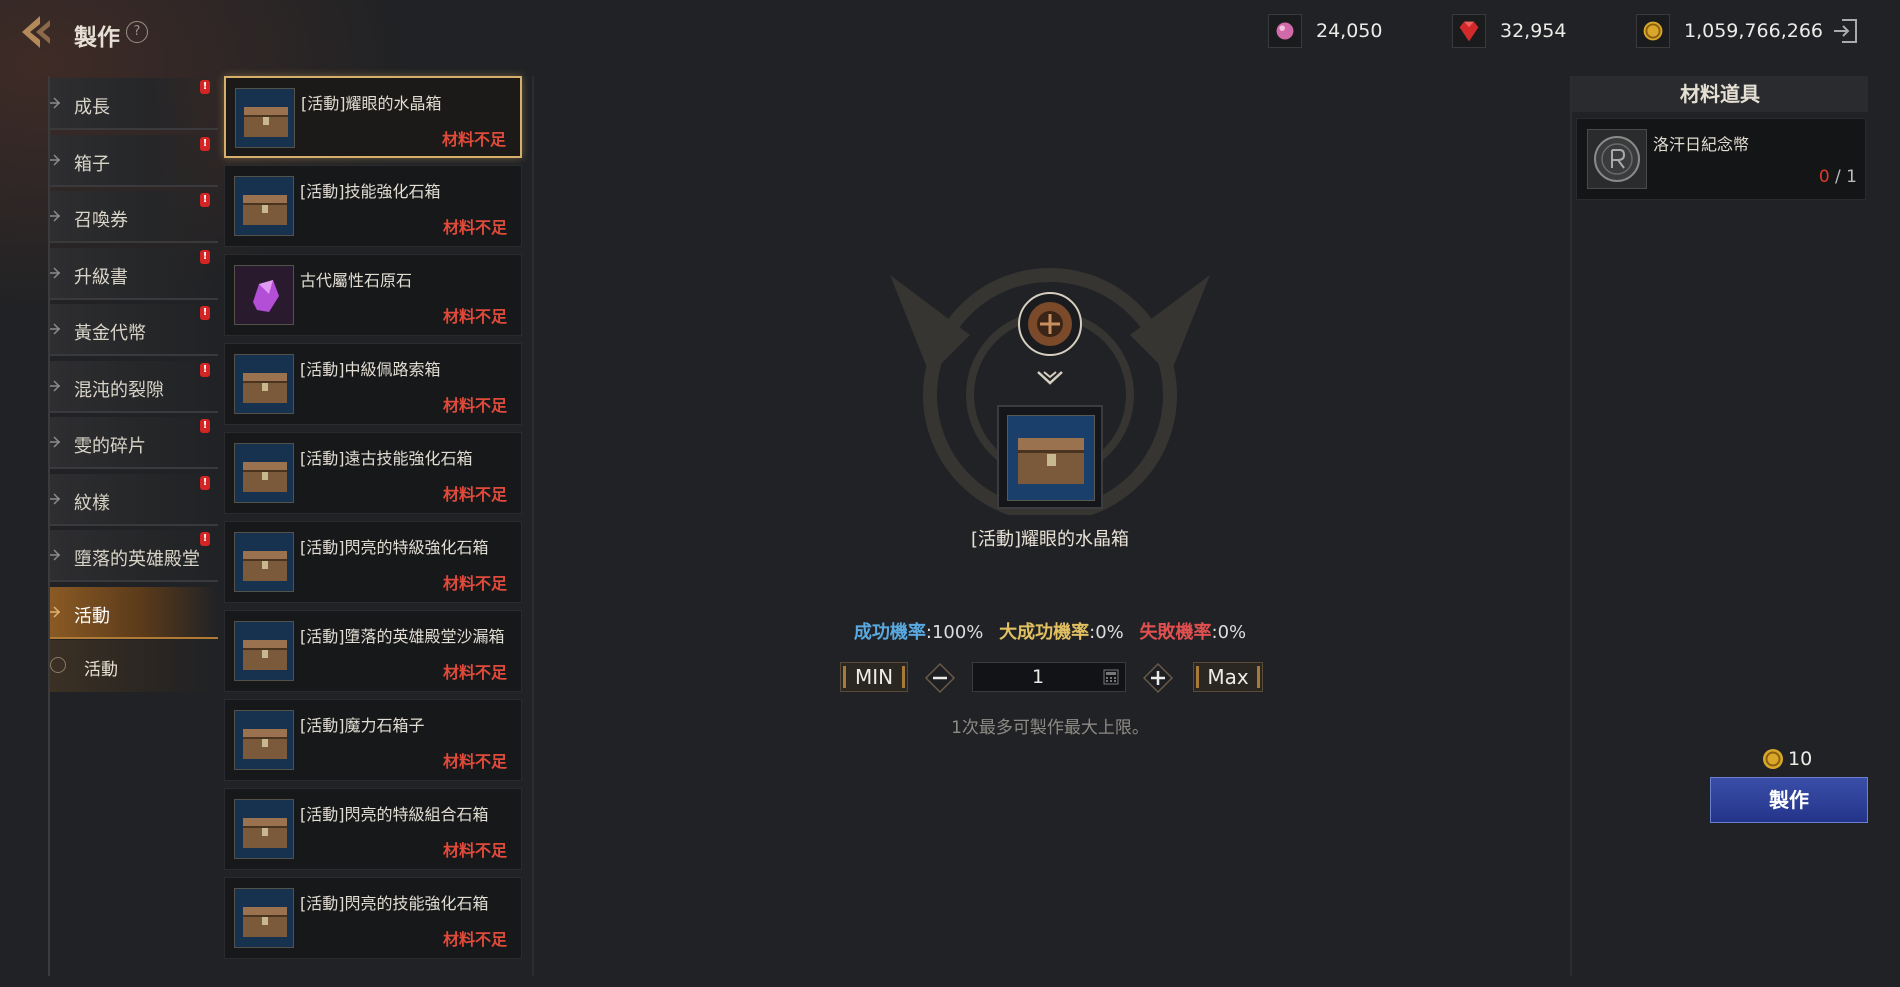  I want to click on back-arrow-icon, so click(38, 32).